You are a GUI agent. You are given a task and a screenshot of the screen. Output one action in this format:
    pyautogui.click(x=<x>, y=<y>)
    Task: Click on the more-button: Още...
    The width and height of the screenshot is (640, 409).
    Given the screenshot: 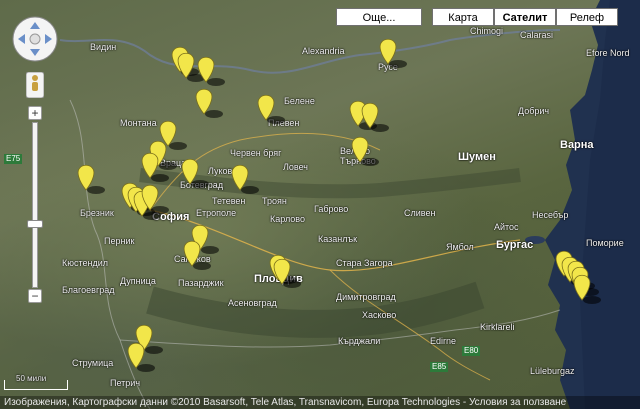 What is the action you would take?
    pyautogui.click(x=379, y=17)
    